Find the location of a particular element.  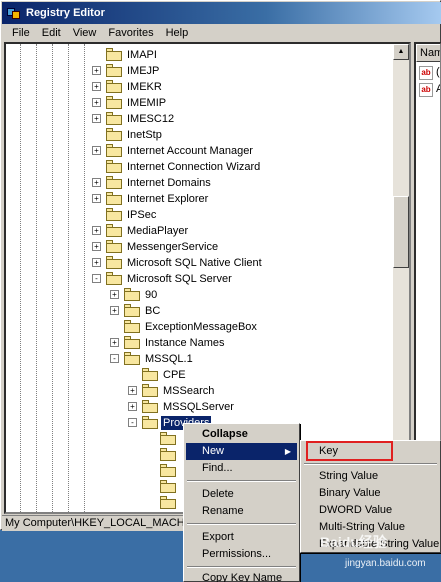

menu-file: File is located at coordinates (21, 33).